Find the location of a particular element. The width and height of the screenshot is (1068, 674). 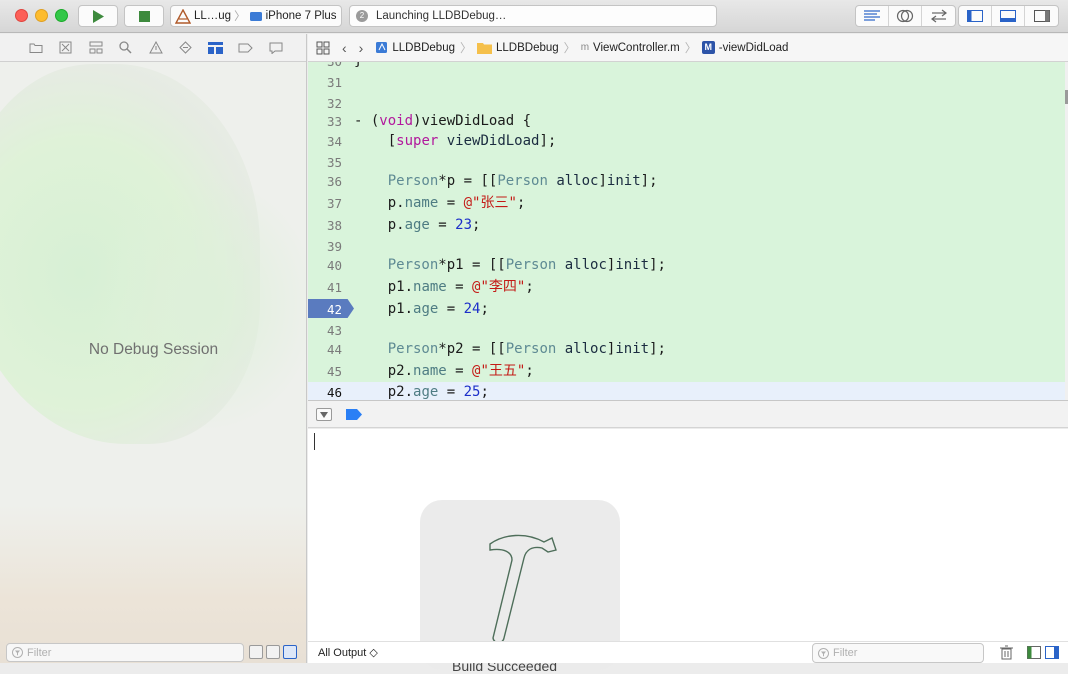

activity-count-badge: 2 is located at coordinates (362, 16).